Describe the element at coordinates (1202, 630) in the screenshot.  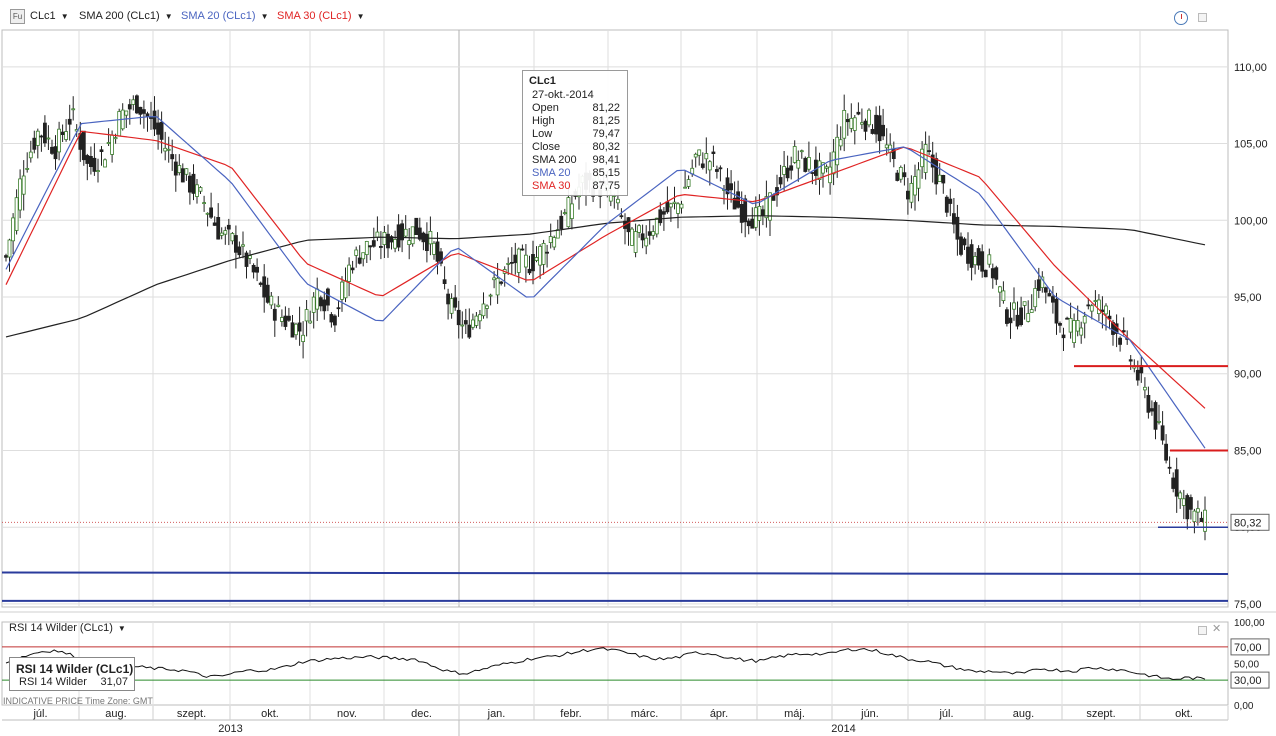
I see `rsi-restore-icon` at that location.